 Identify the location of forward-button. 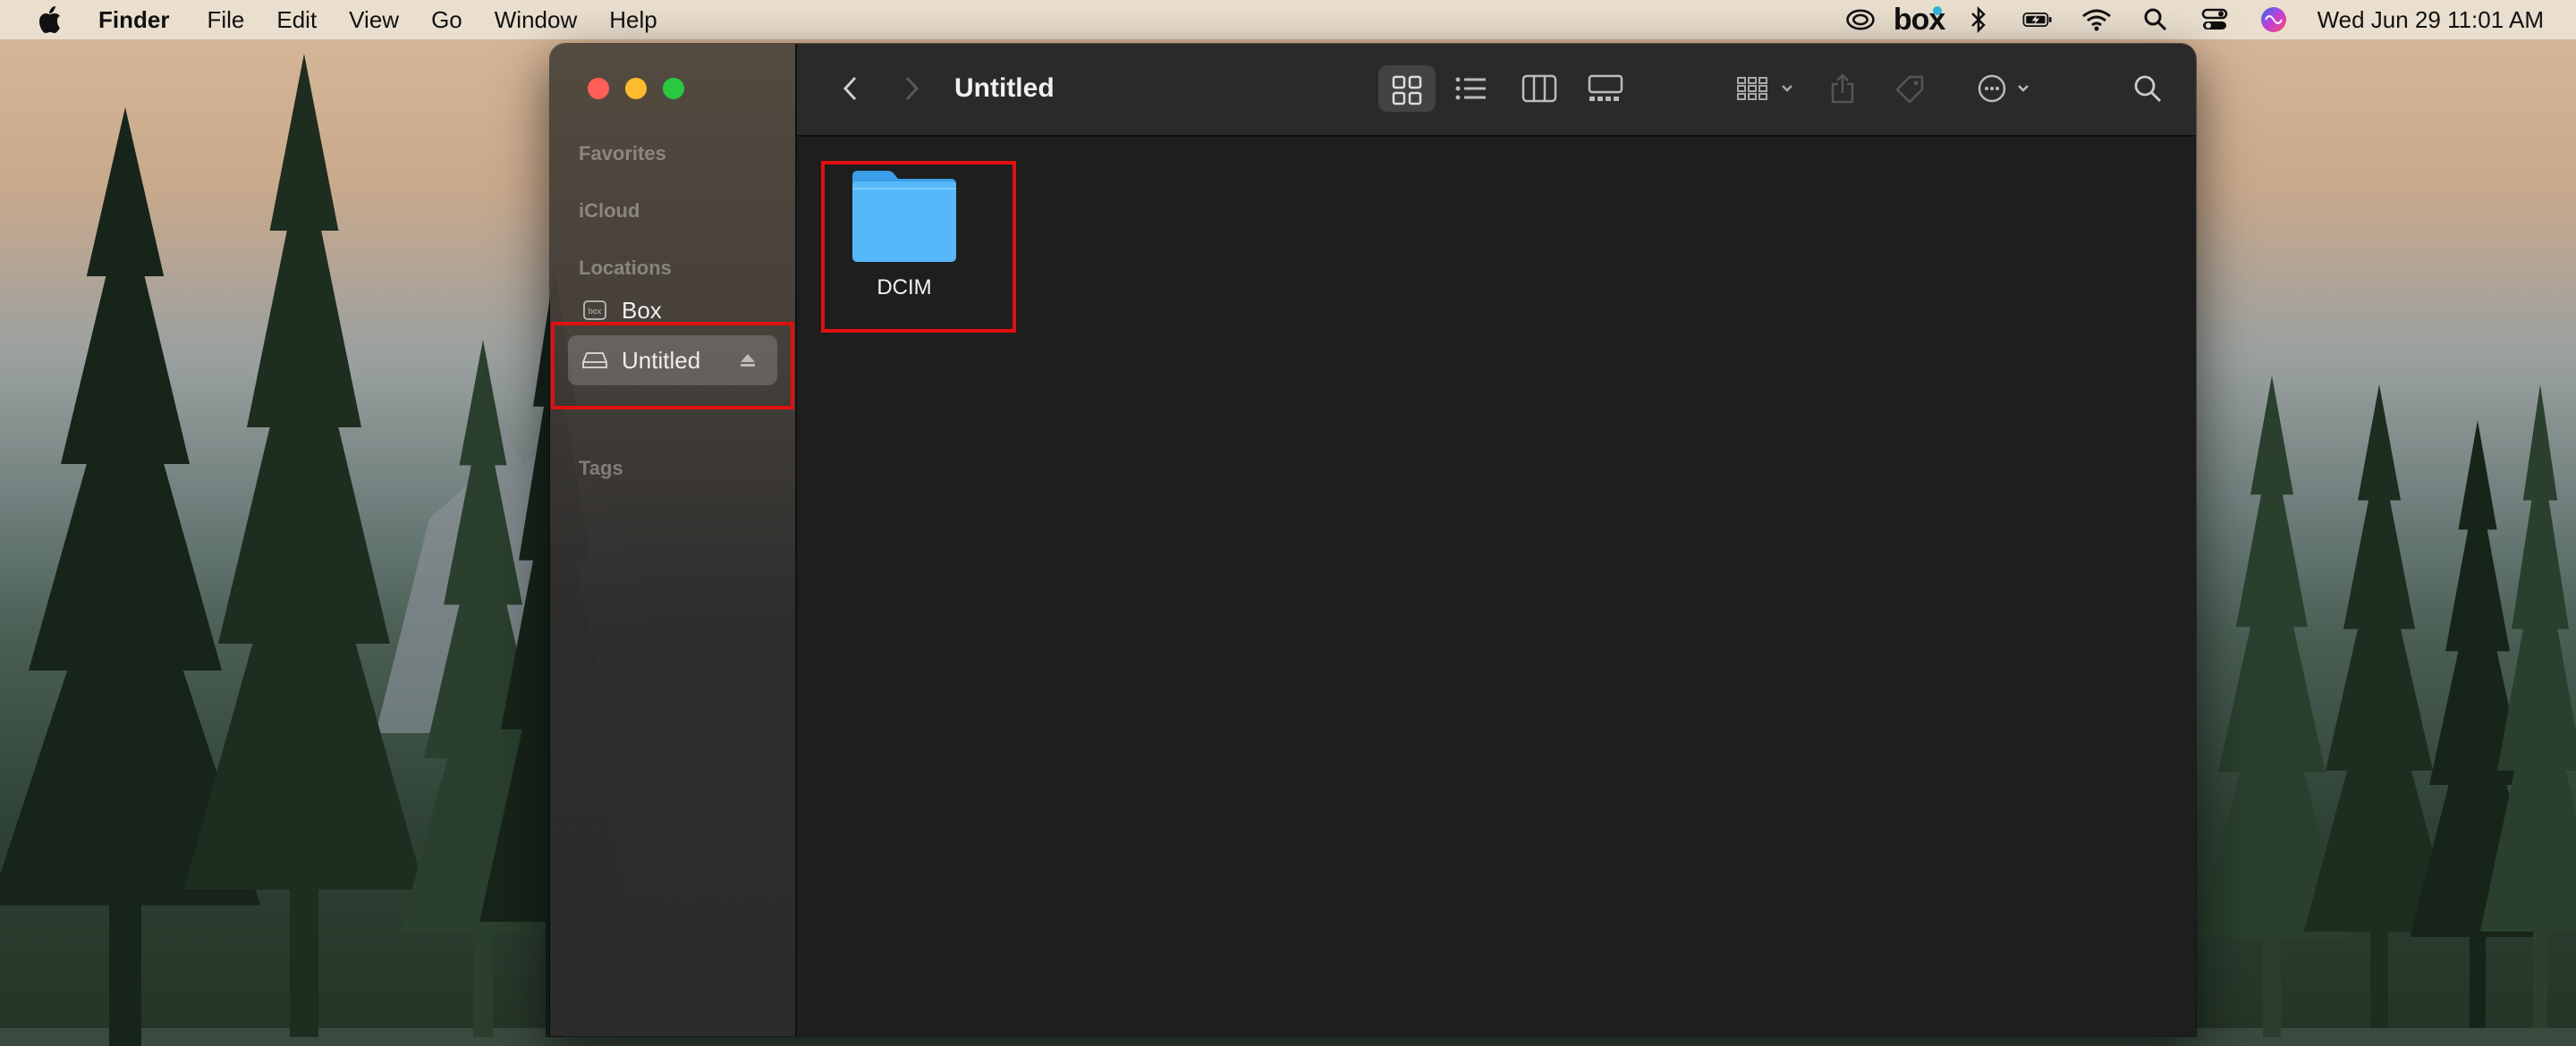
(912, 89).